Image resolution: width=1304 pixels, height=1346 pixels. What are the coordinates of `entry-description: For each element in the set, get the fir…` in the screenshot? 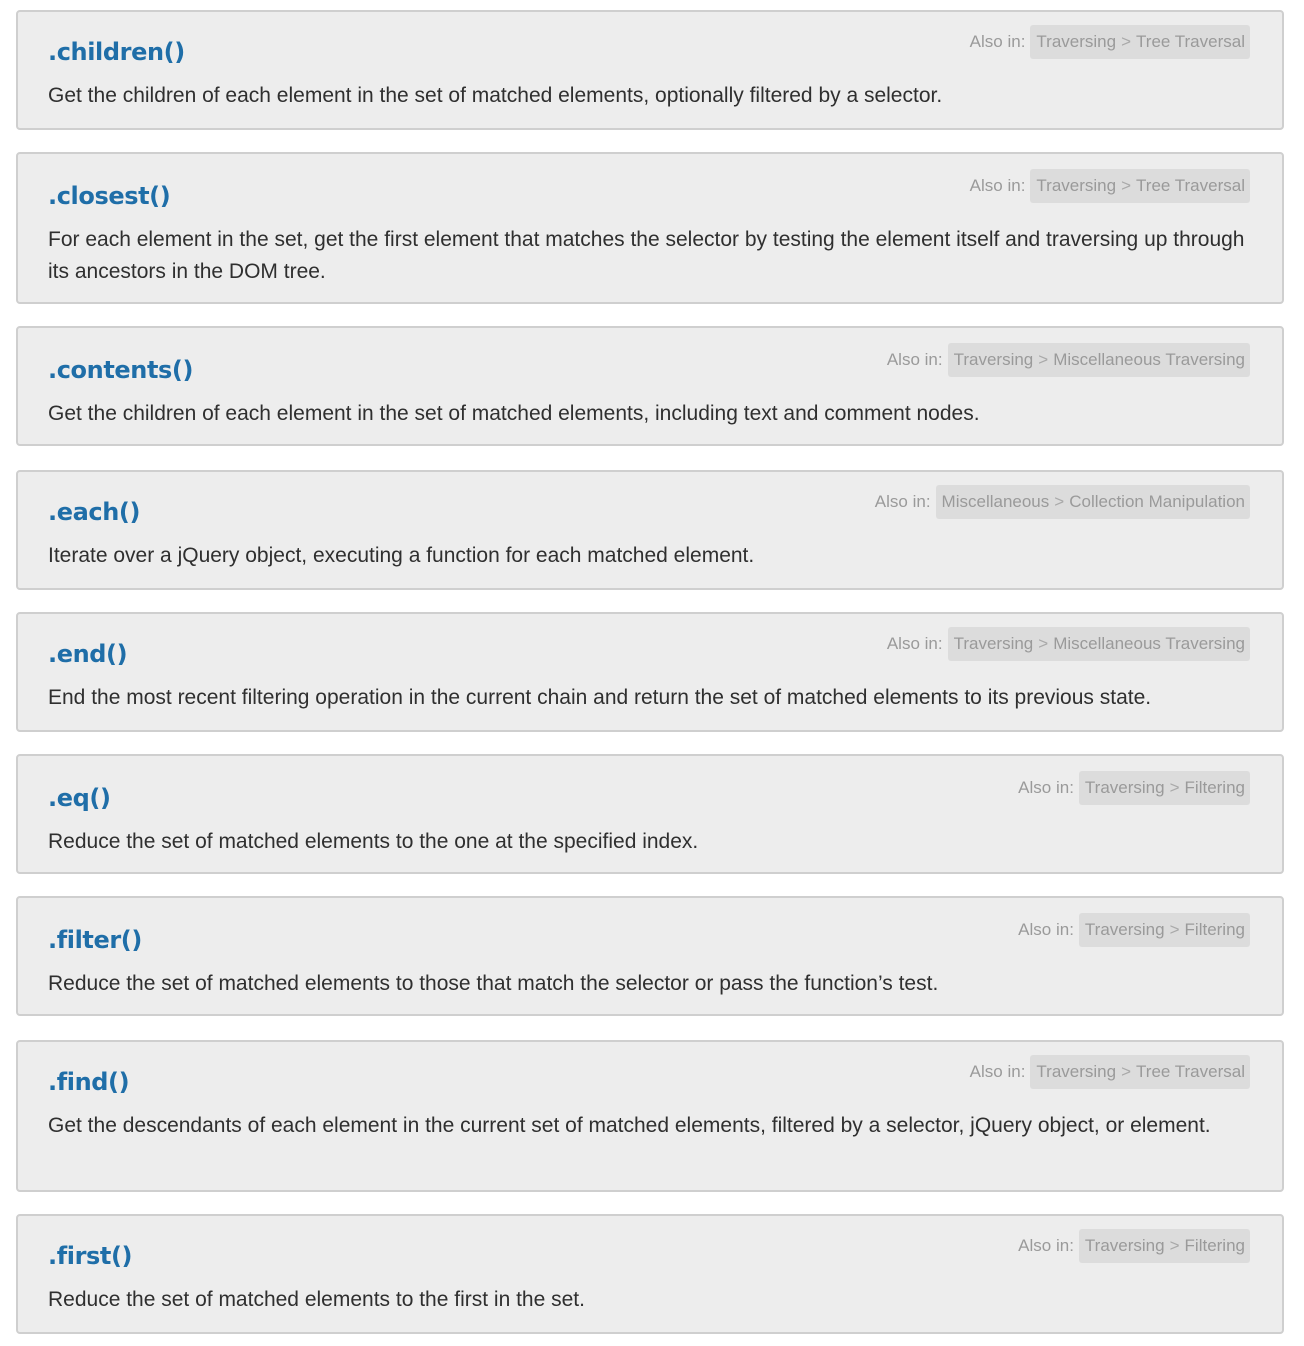 It's located at (646, 255).